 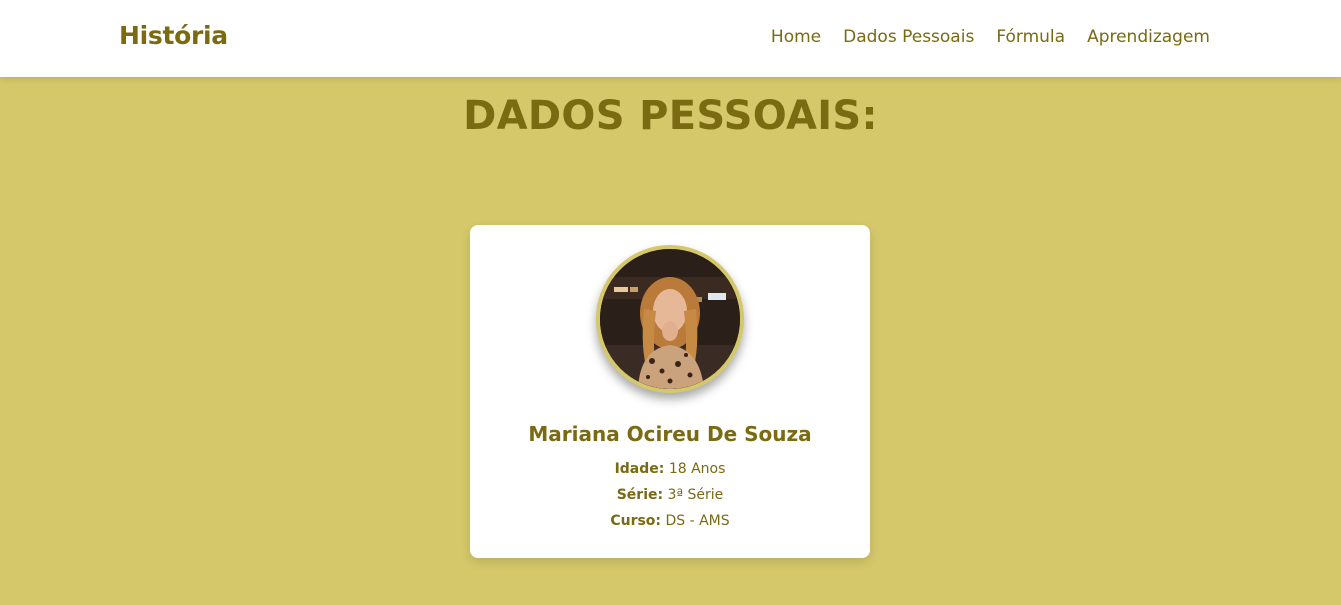 I want to click on info-age: Idade: 18 Anos, so click(x=670, y=469).